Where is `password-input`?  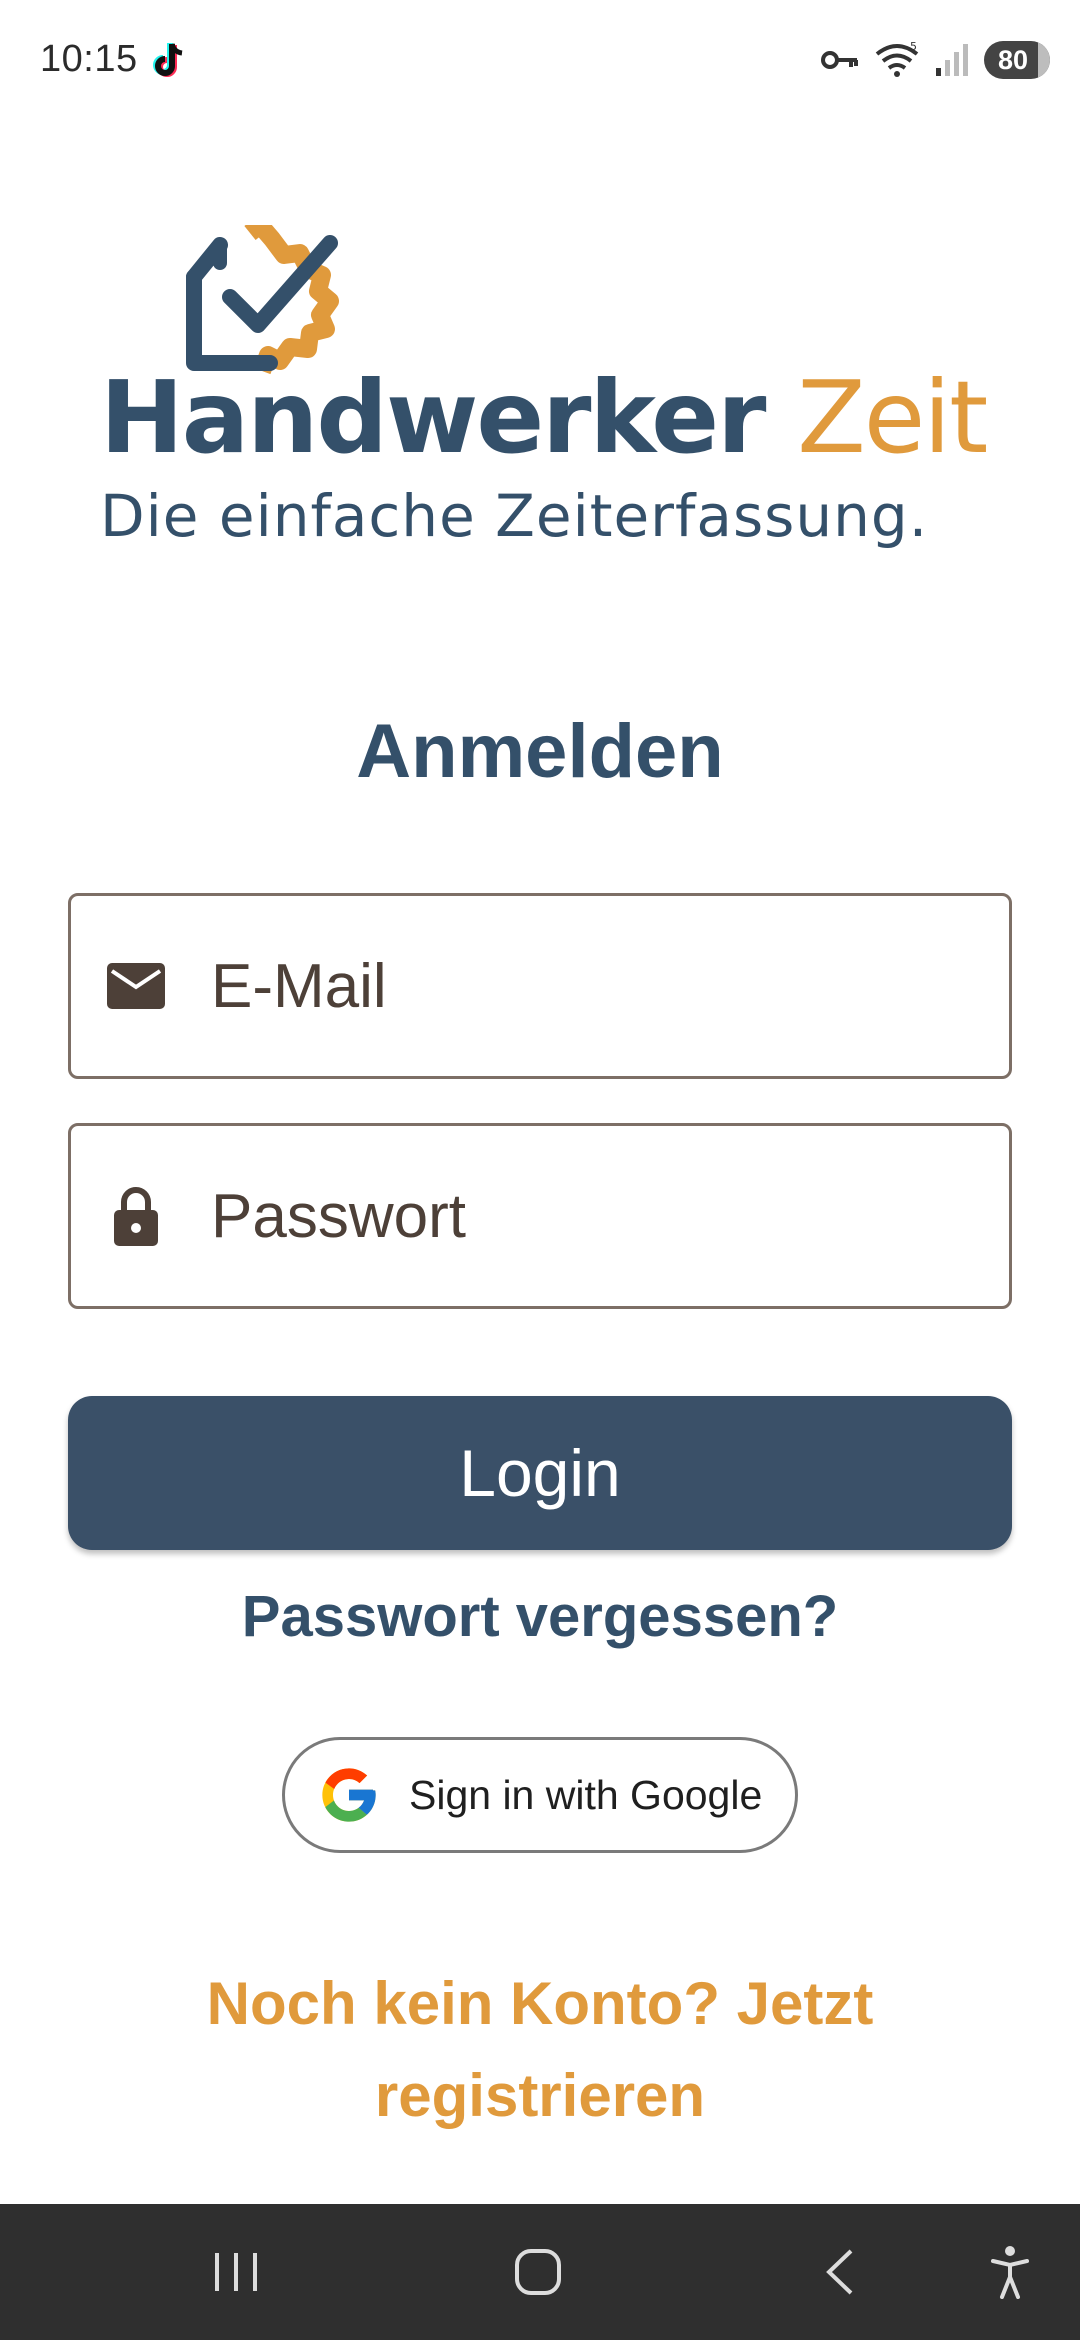
password-input is located at coordinates (591, 1216).